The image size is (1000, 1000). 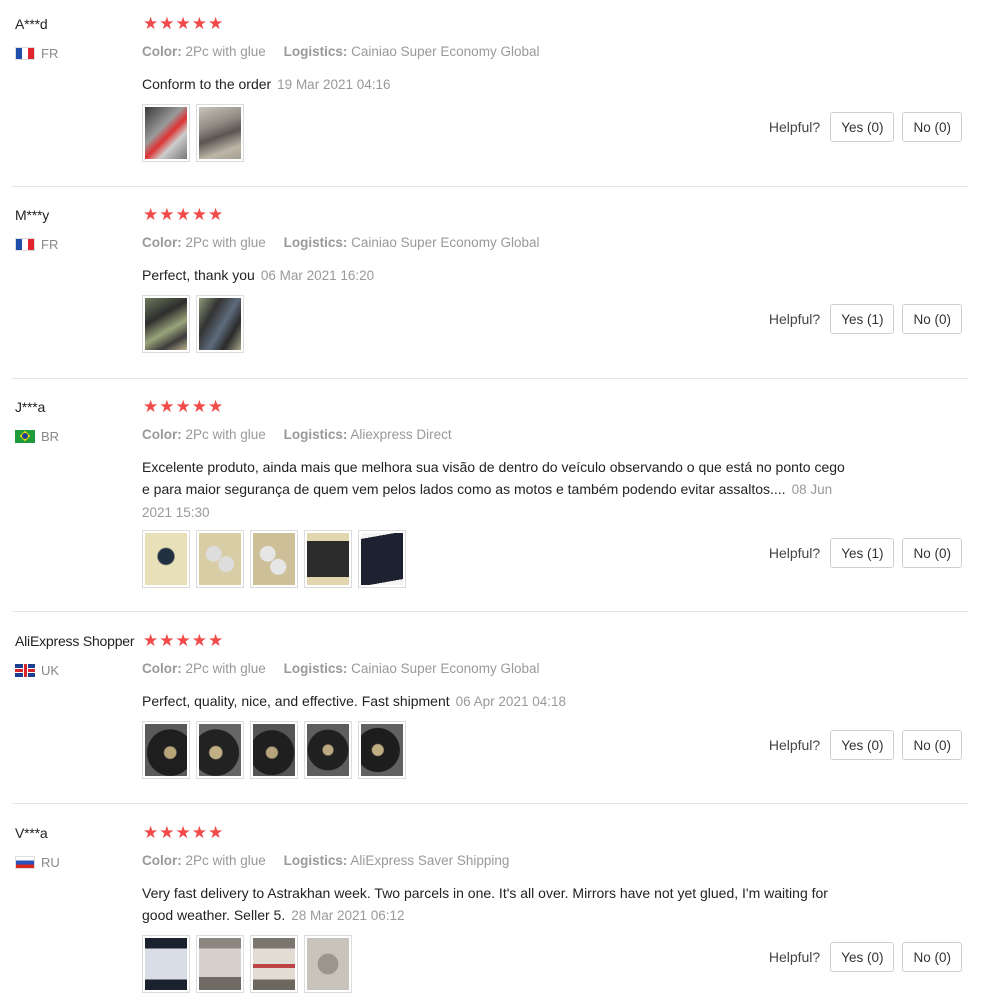 What do you see at coordinates (430, 860) in the screenshot?
I see `logistics-value: AliExpress Saver Shipping` at bounding box center [430, 860].